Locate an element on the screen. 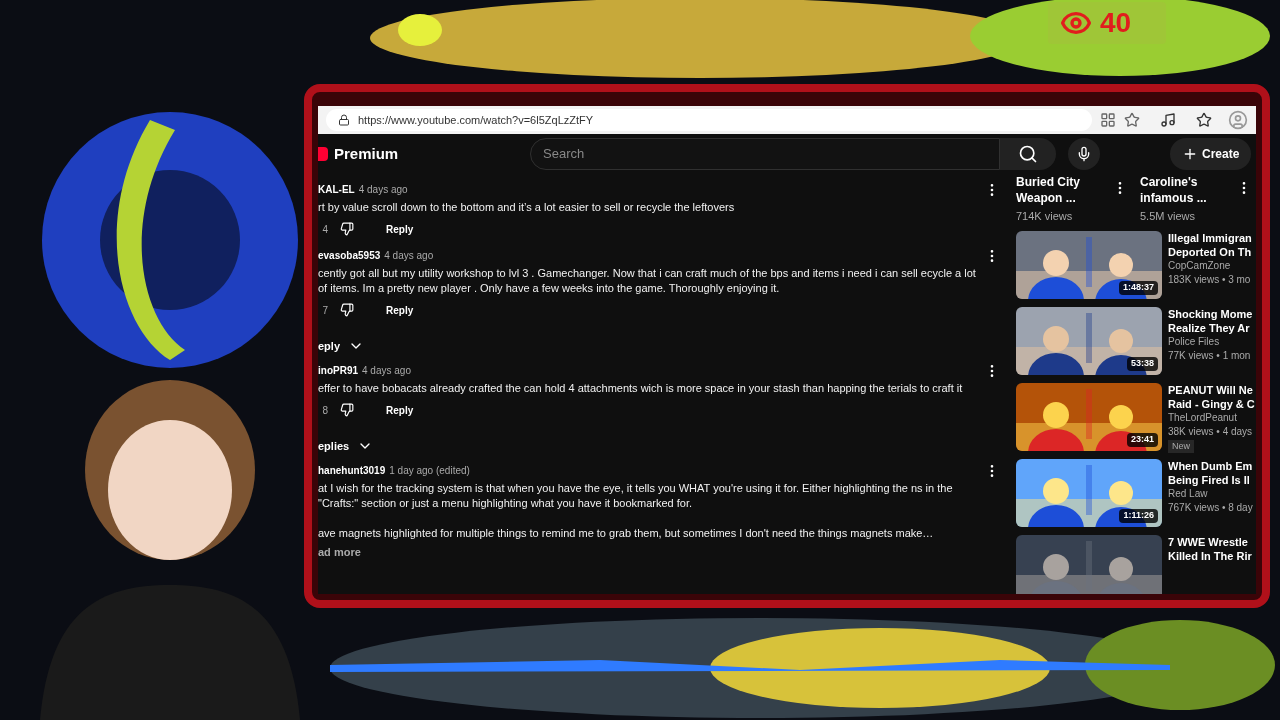 The image size is (1280, 720). mic-icon is located at coordinates (1084, 154).